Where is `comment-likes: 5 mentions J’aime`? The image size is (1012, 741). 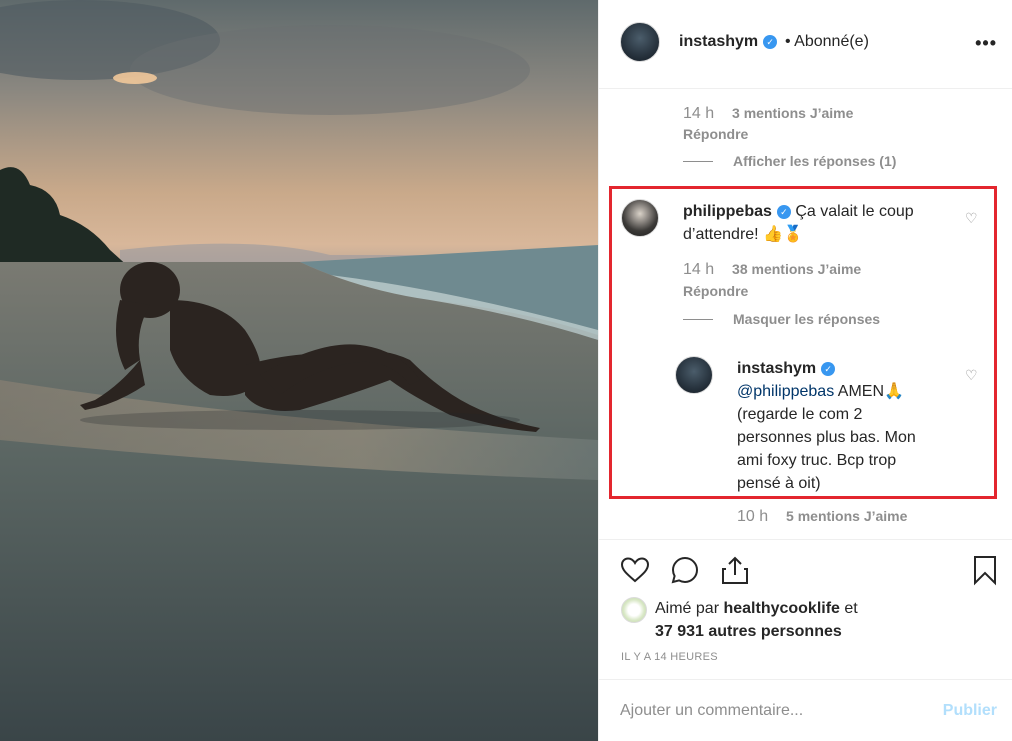
comment-likes: 5 mentions J’aime is located at coordinates (846, 516).